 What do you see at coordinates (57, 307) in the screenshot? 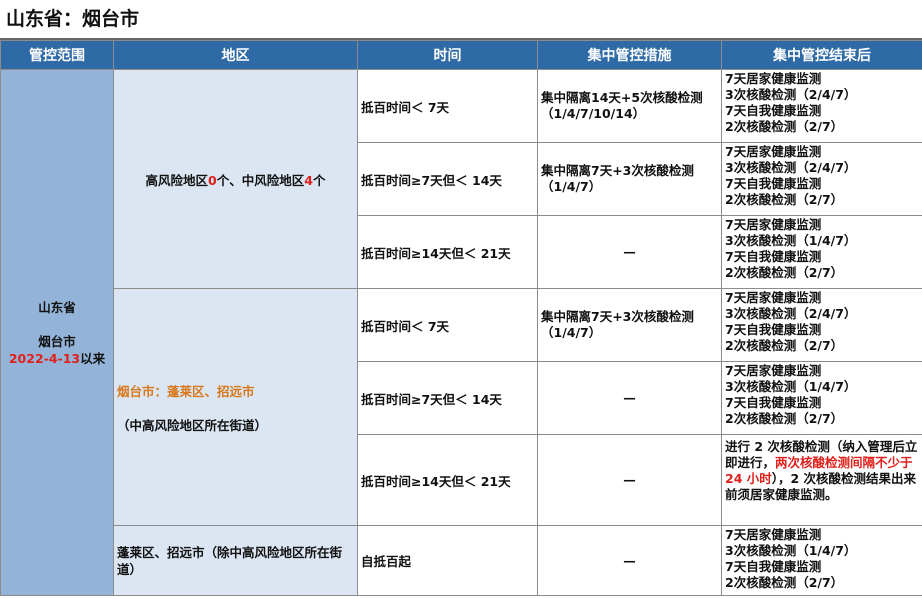
I see `scope-province: 山东省` at bounding box center [57, 307].